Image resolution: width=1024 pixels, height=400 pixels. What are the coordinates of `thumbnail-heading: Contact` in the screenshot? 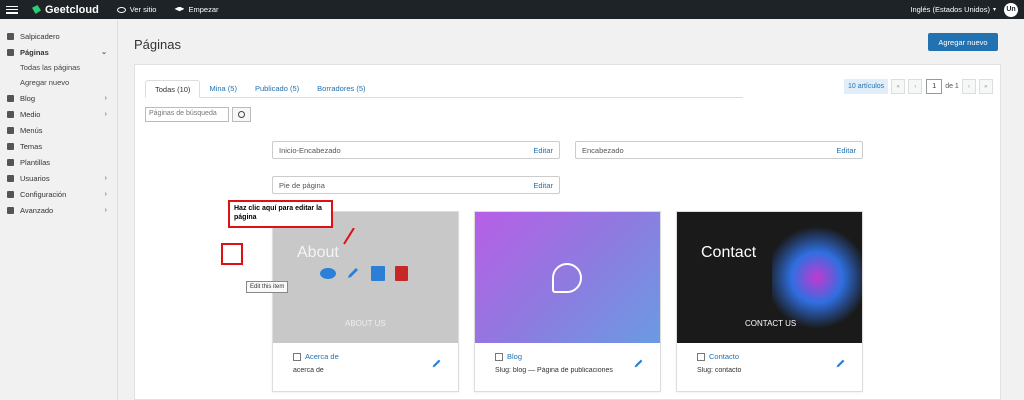 It's located at (729, 252).